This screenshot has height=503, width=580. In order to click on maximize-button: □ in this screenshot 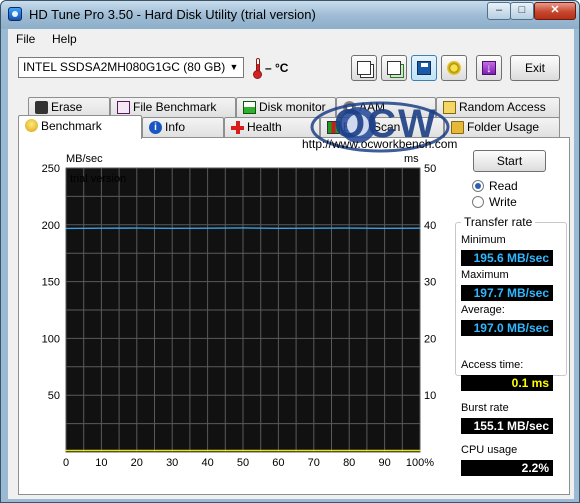, I will do `click(522, 11)`.